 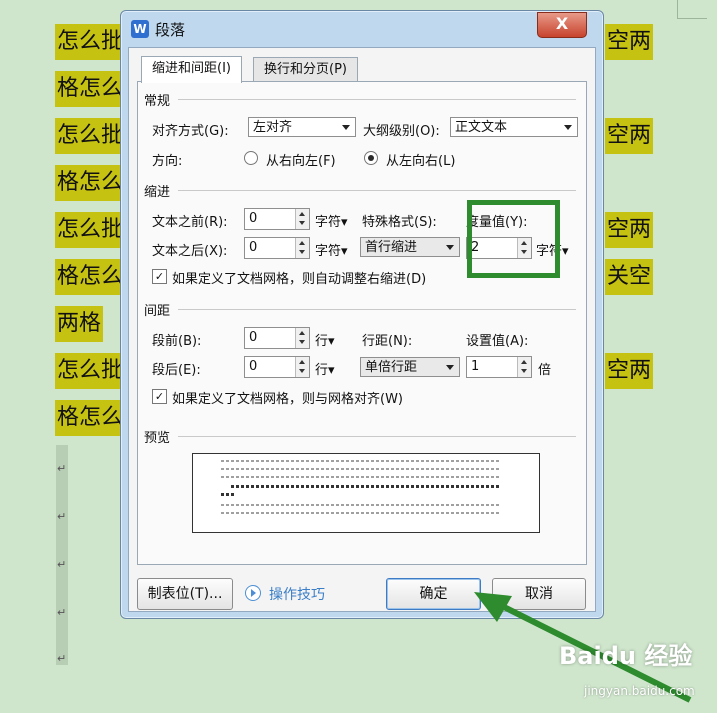 I want to click on outline-level-label: 大纲级别(O):, so click(x=401, y=131).